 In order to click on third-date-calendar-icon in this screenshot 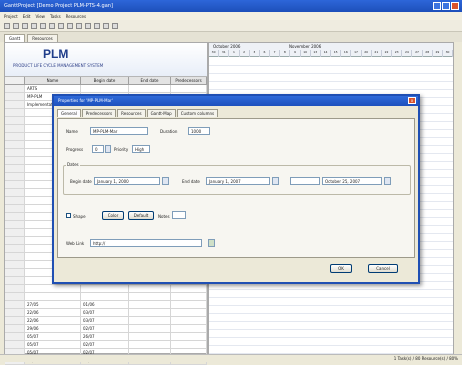, I will do `click(387, 181)`.